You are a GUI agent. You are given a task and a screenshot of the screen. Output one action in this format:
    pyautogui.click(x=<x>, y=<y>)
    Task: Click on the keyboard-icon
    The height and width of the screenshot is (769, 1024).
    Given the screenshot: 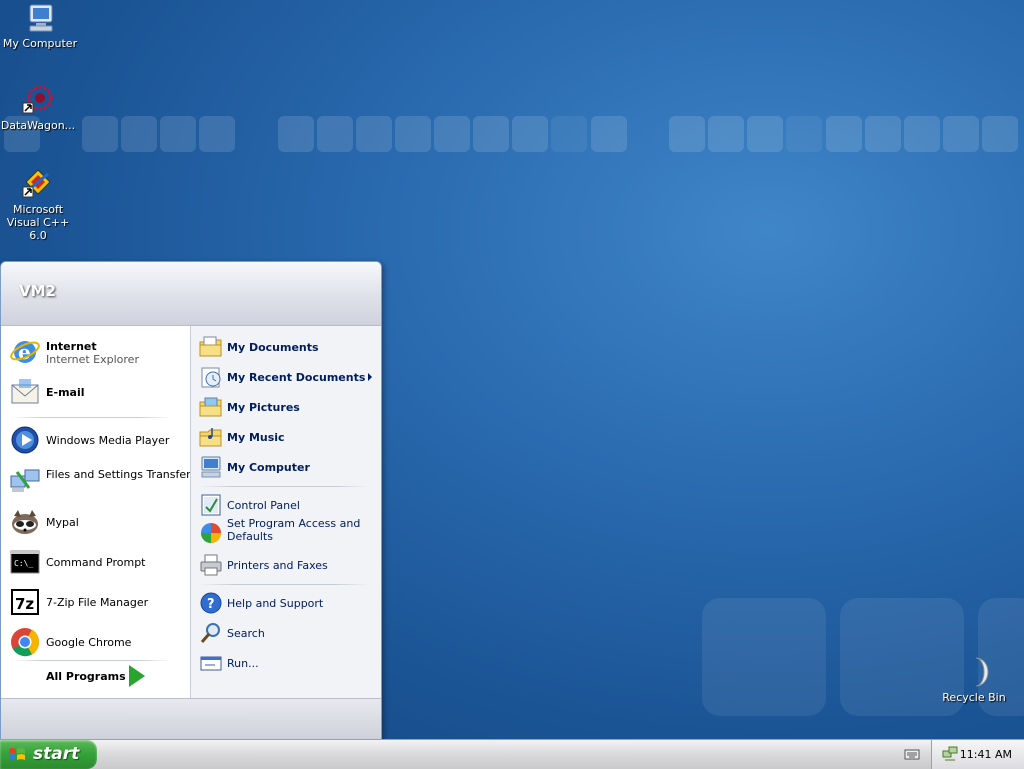 What is the action you would take?
    pyautogui.click(x=912, y=754)
    